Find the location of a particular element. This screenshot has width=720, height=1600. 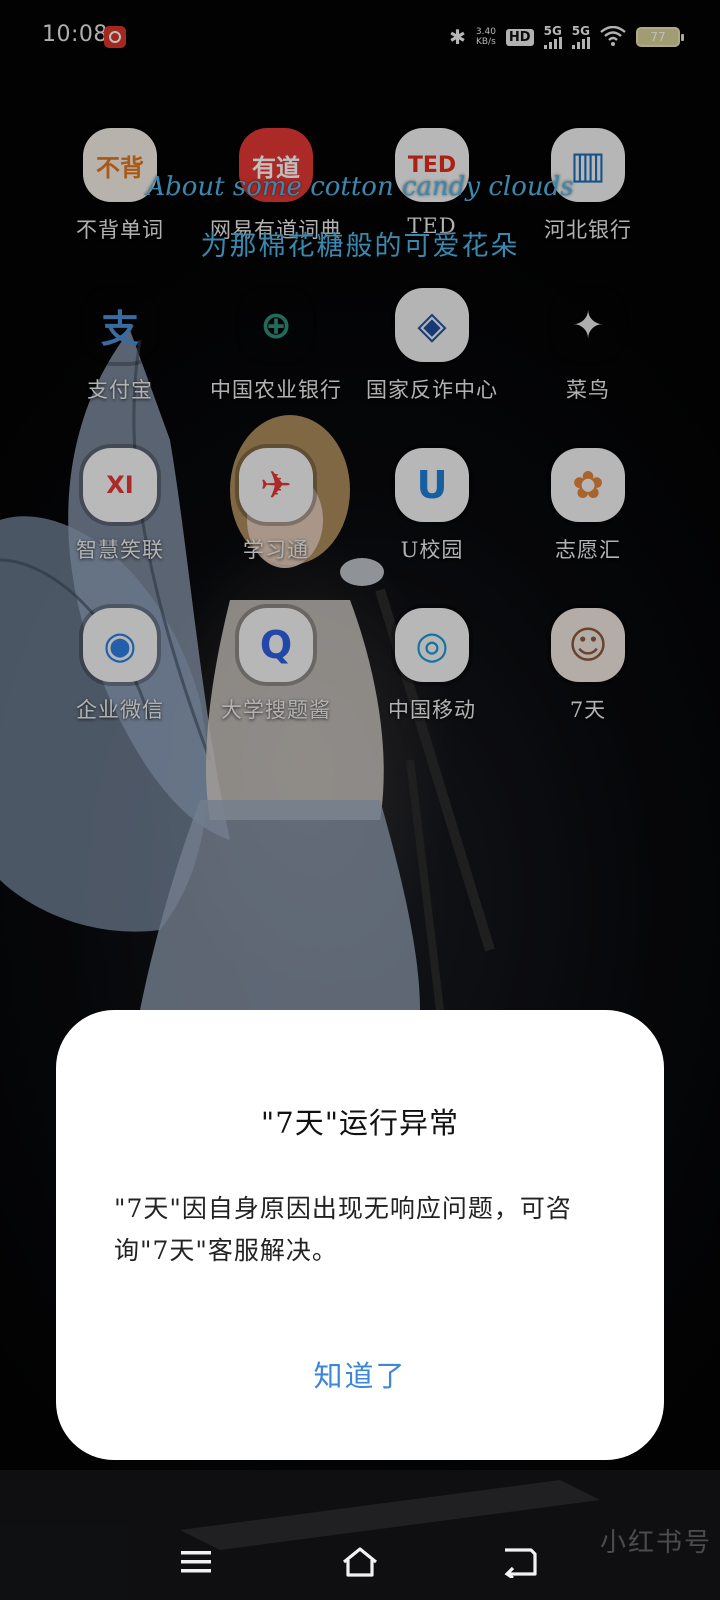

back-icon is located at coordinates (520, 1563).